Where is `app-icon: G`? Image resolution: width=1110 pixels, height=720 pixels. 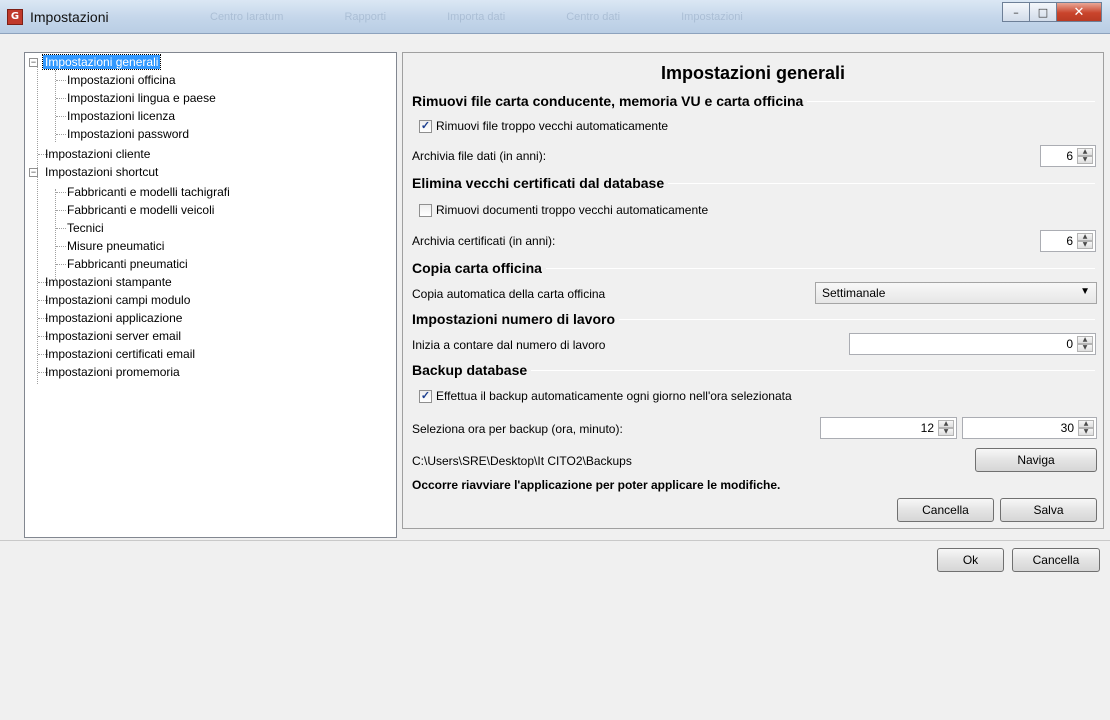 app-icon: G is located at coordinates (15, 17).